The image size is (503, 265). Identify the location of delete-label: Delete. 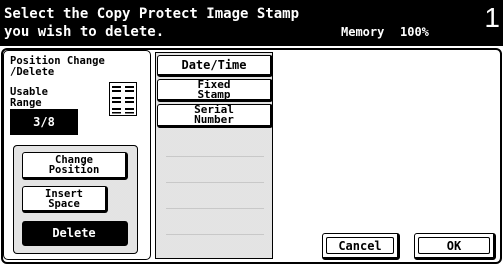
(74, 232).